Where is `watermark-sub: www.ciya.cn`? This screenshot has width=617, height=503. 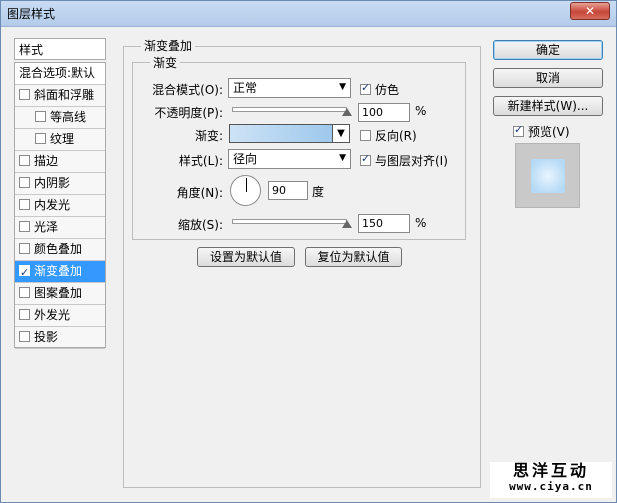
watermark-sub: www.ciya.cn is located at coordinates (551, 486).